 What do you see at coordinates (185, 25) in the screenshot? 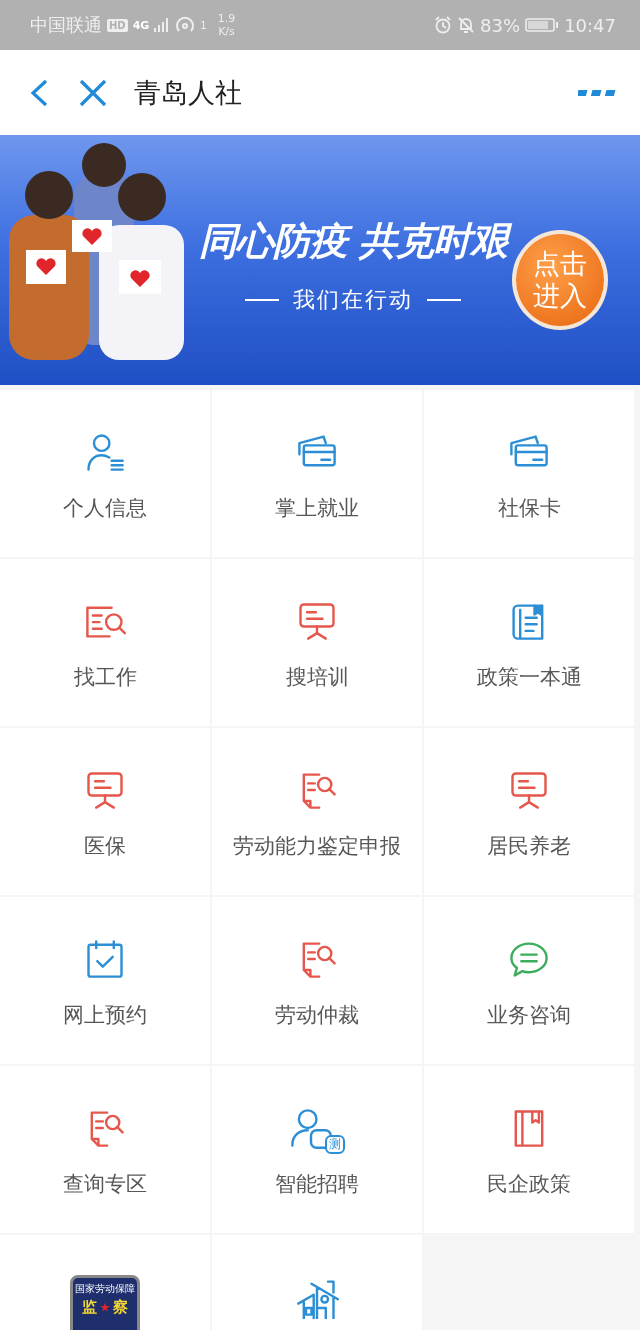
I see `hotspot-icon` at bounding box center [185, 25].